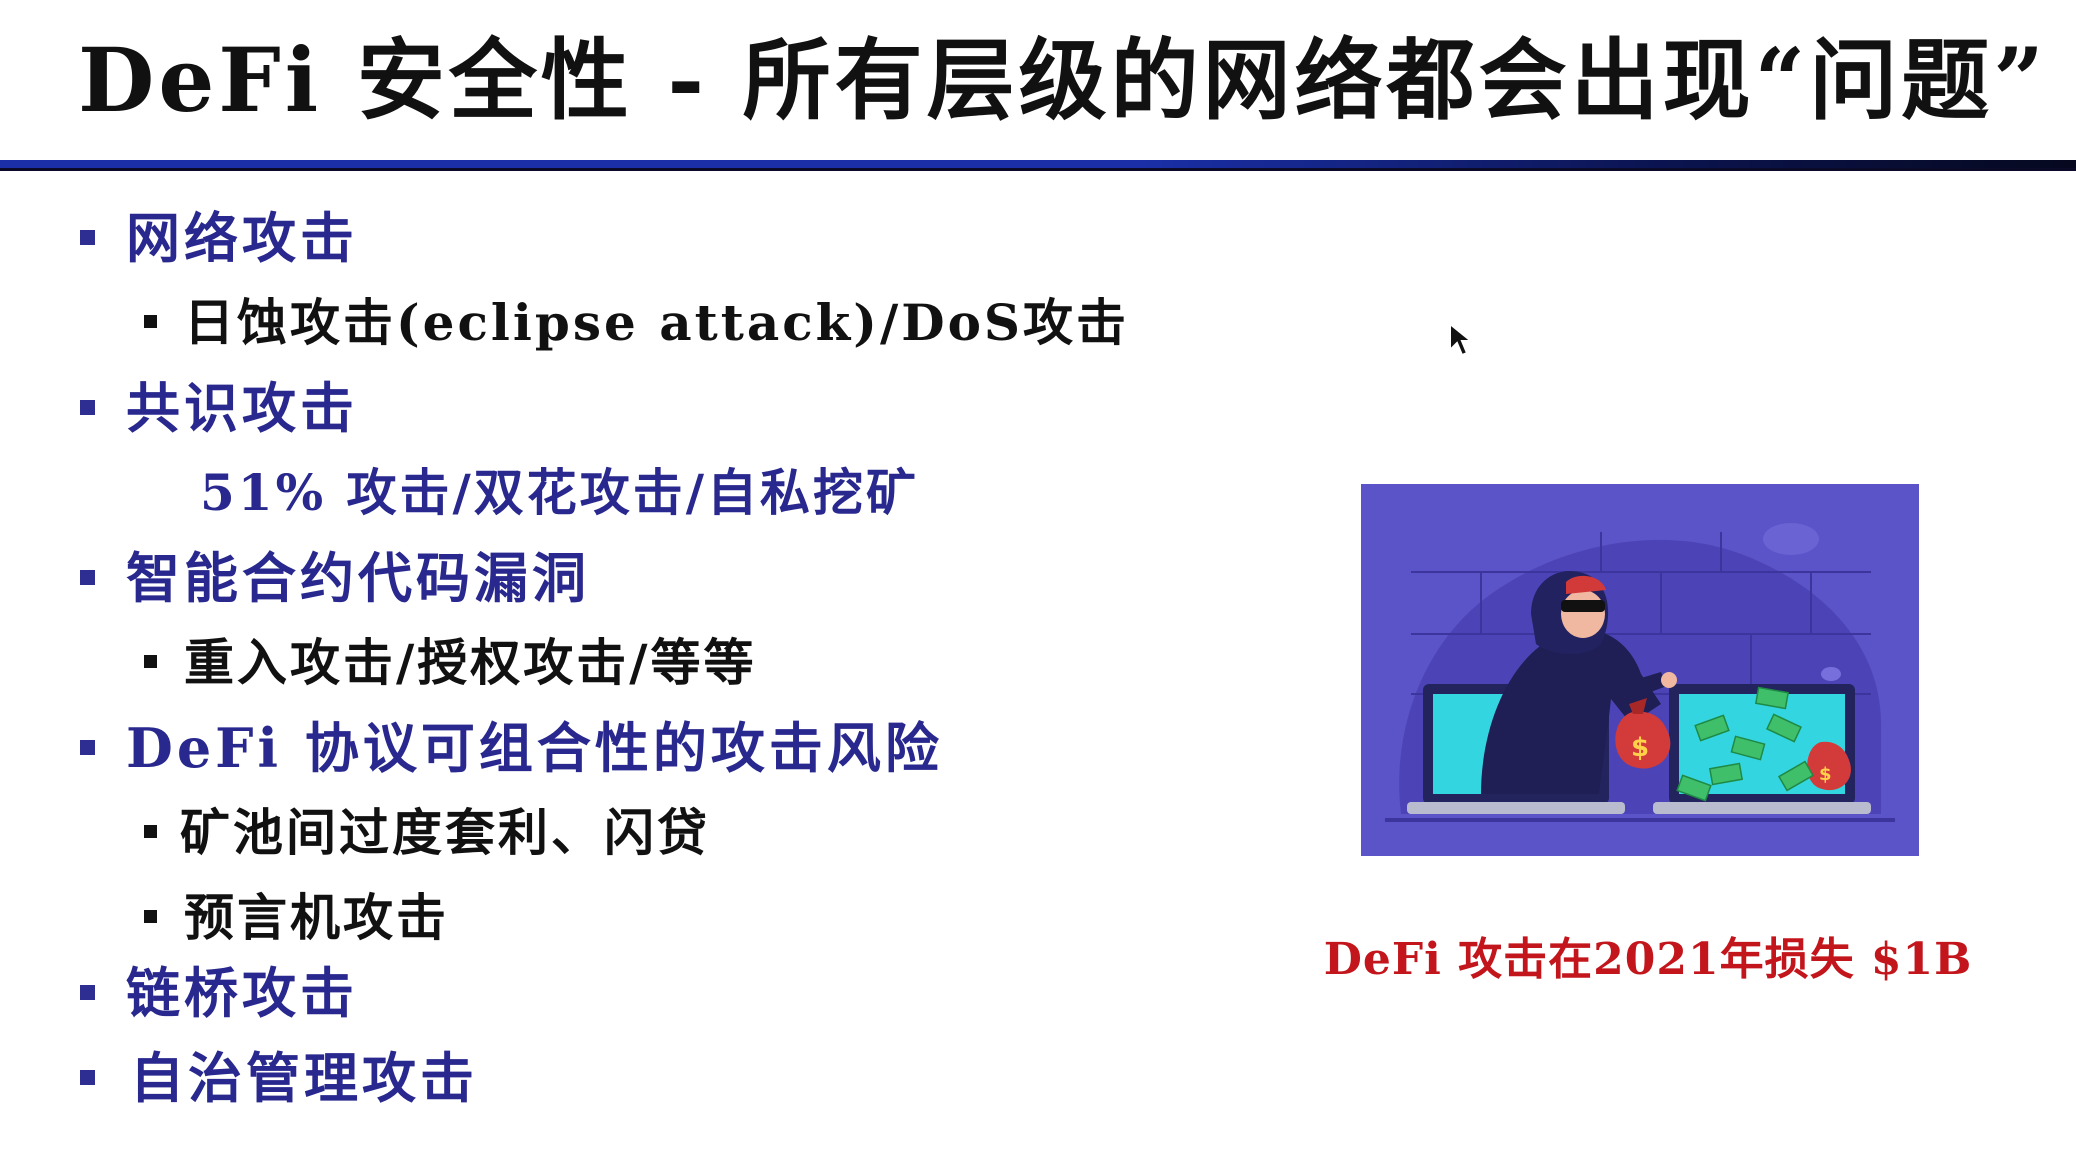 Image resolution: width=2076 pixels, height=1156 pixels. What do you see at coordinates (1648, 959) in the screenshot?
I see `image-caption: DeFi 攻击在2021年损失 $1B` at bounding box center [1648, 959].